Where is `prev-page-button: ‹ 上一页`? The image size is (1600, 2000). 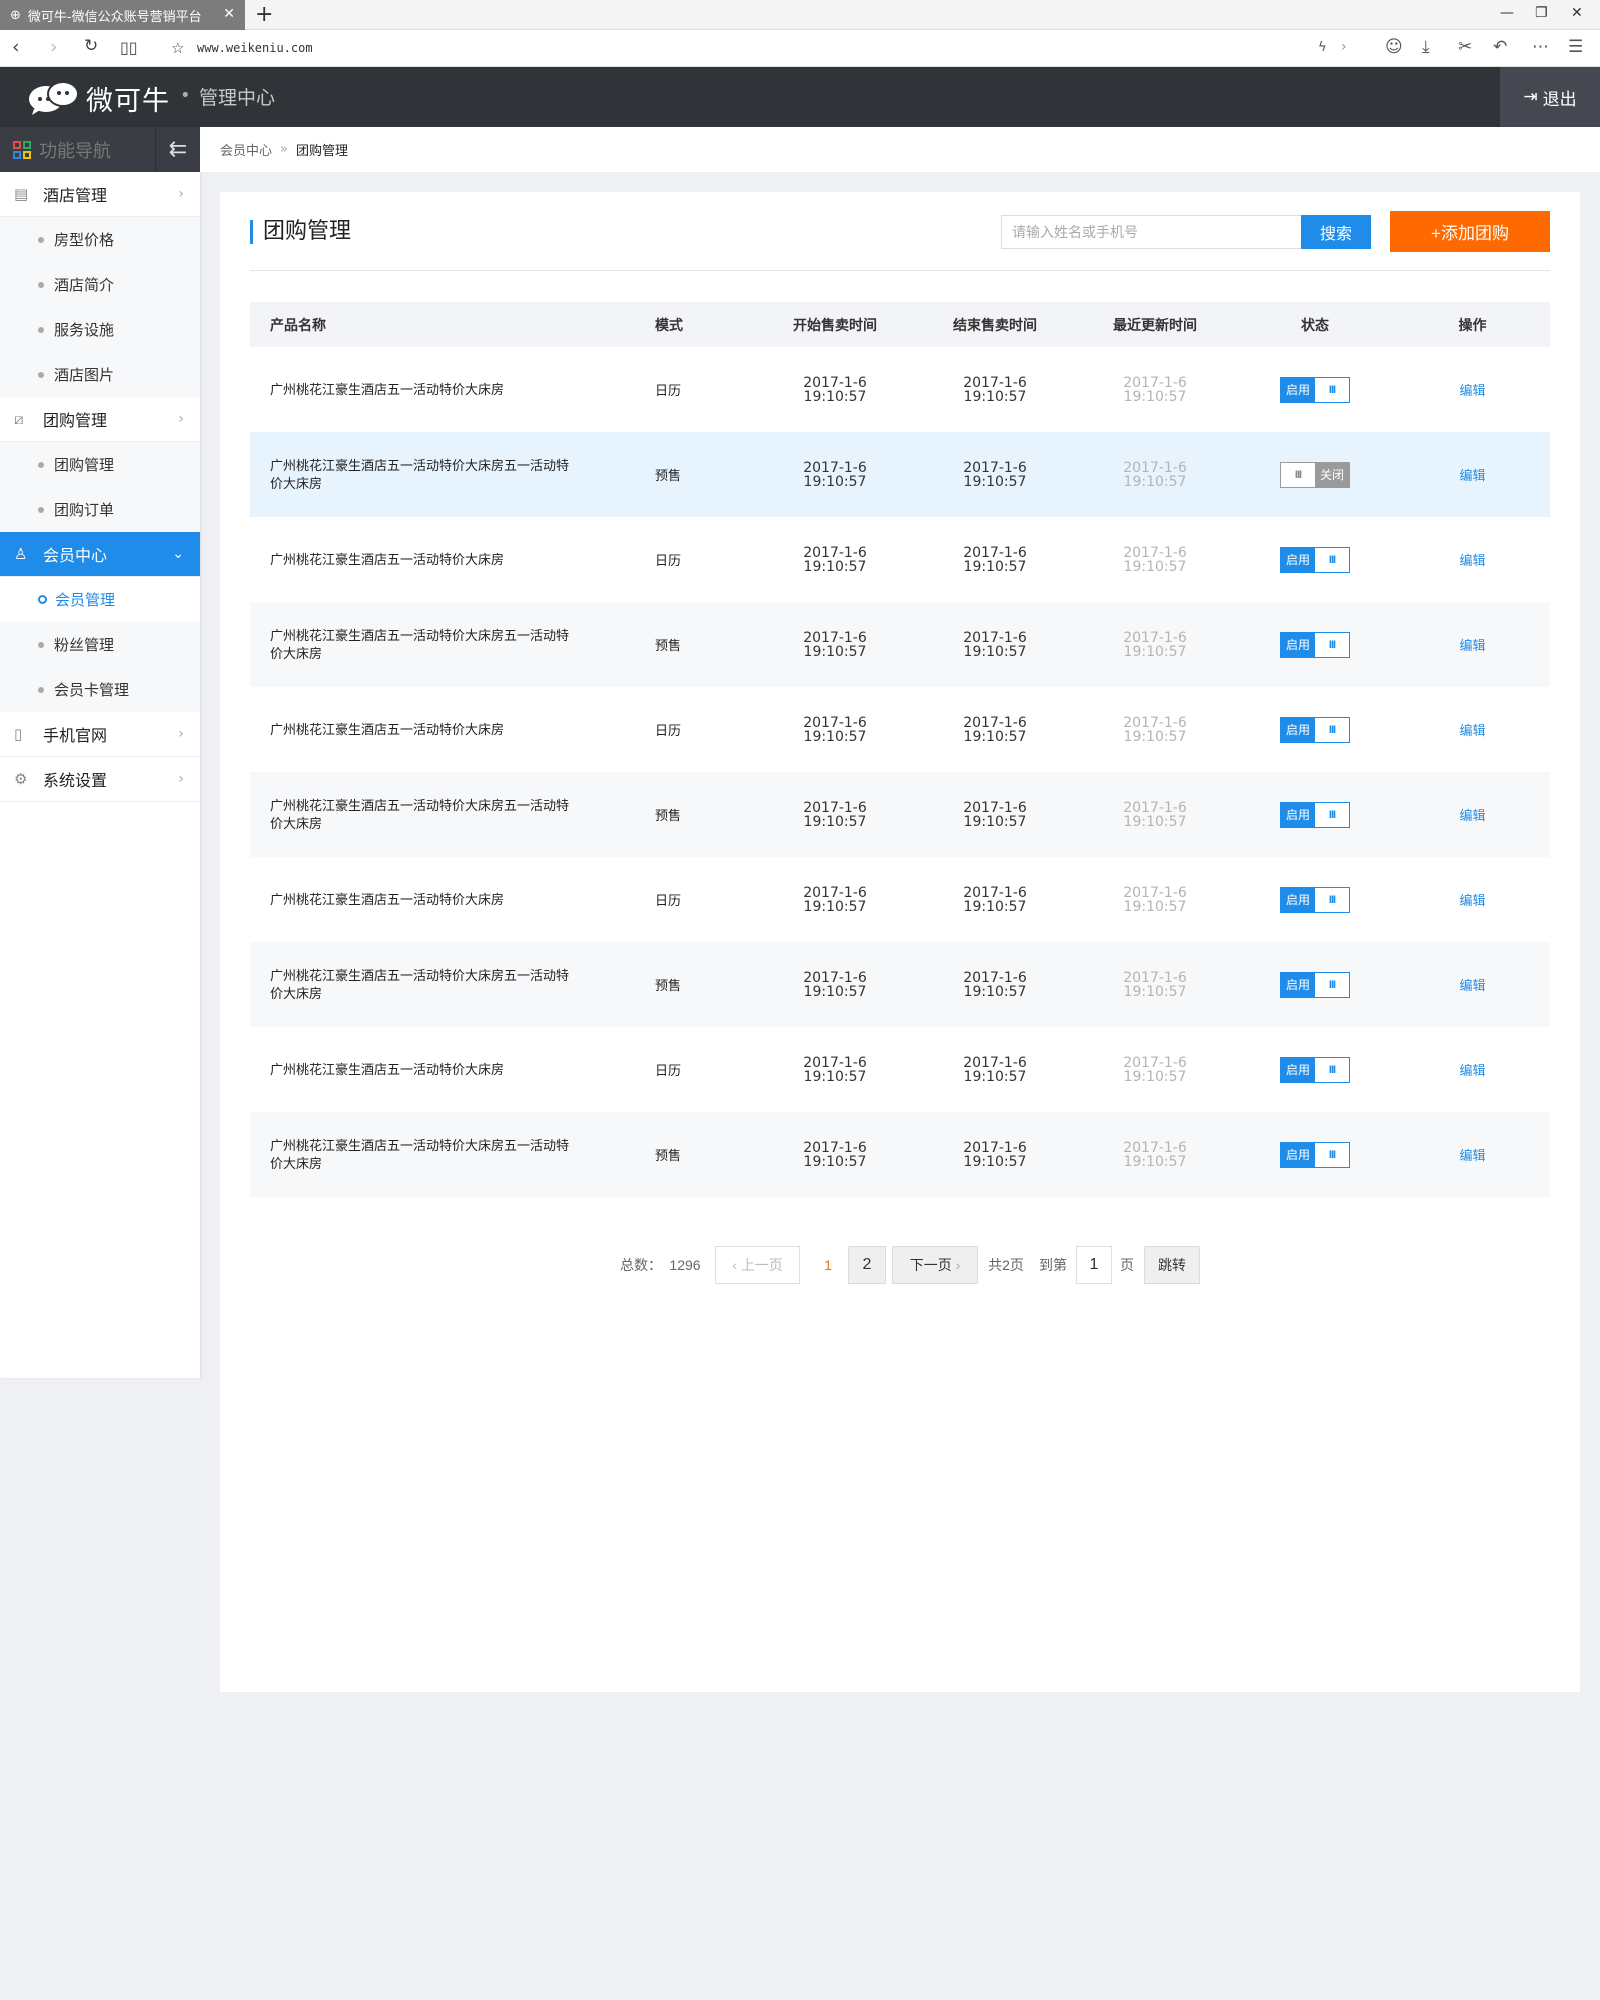 prev-page-button: ‹ 上一页 is located at coordinates (757, 1265).